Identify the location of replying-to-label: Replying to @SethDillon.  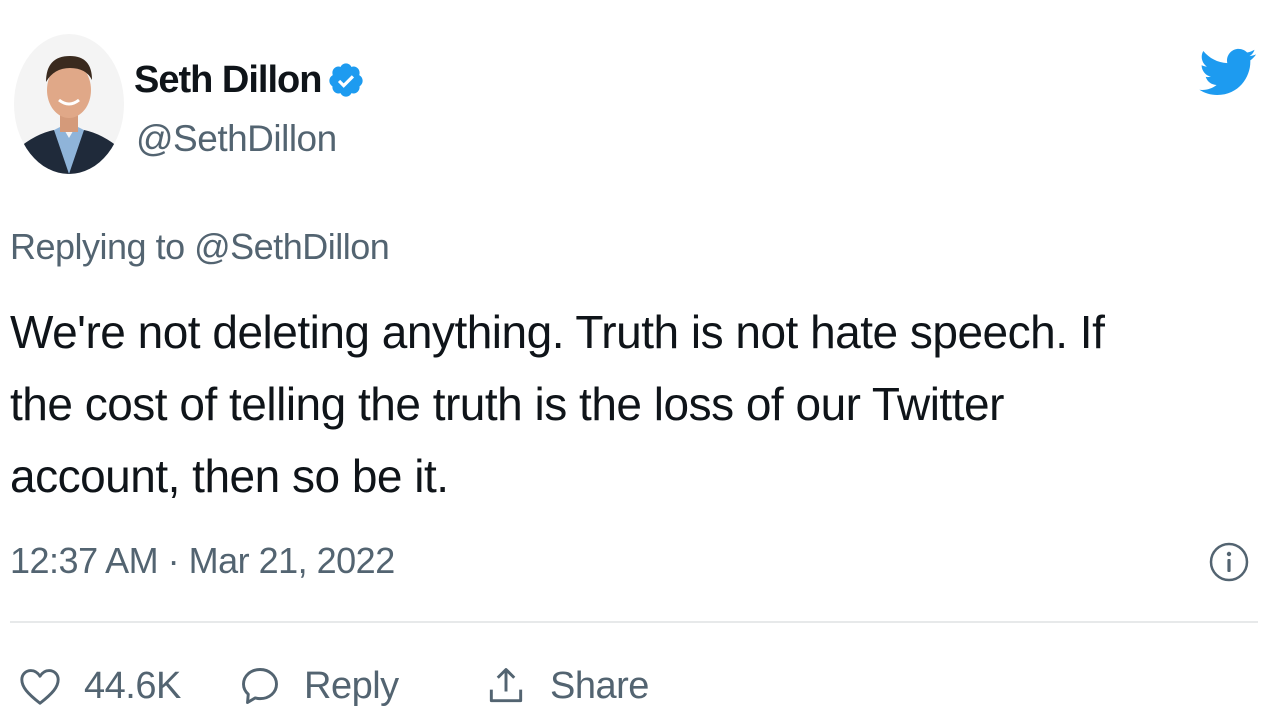
(200, 247).